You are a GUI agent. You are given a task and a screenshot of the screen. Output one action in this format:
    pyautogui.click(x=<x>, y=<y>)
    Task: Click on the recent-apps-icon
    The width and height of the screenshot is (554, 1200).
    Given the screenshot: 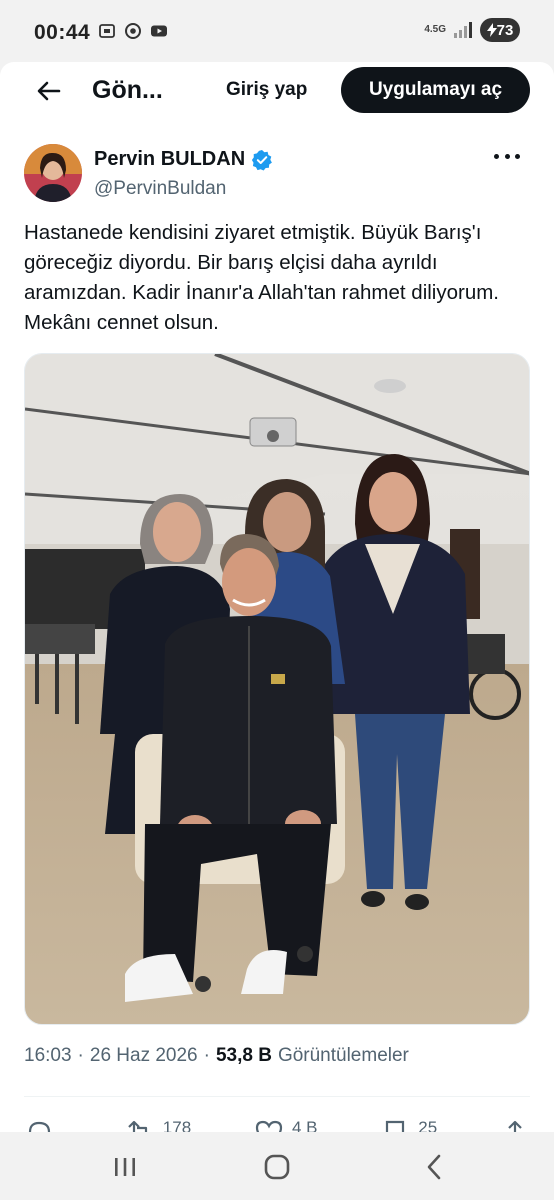 What is the action you would take?
    pyautogui.click(x=125, y=1167)
    